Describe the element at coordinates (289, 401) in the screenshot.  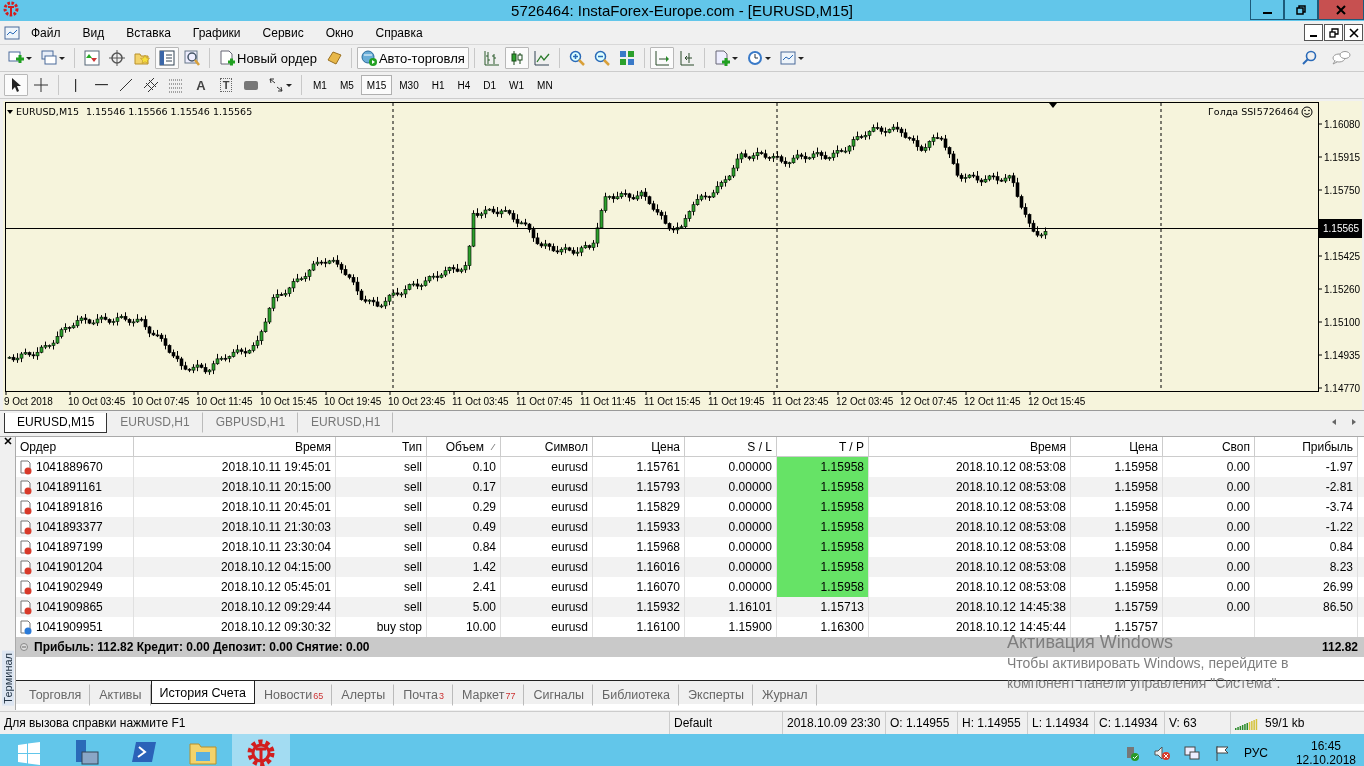
I see `time-label: 10 Oct 15:45` at that location.